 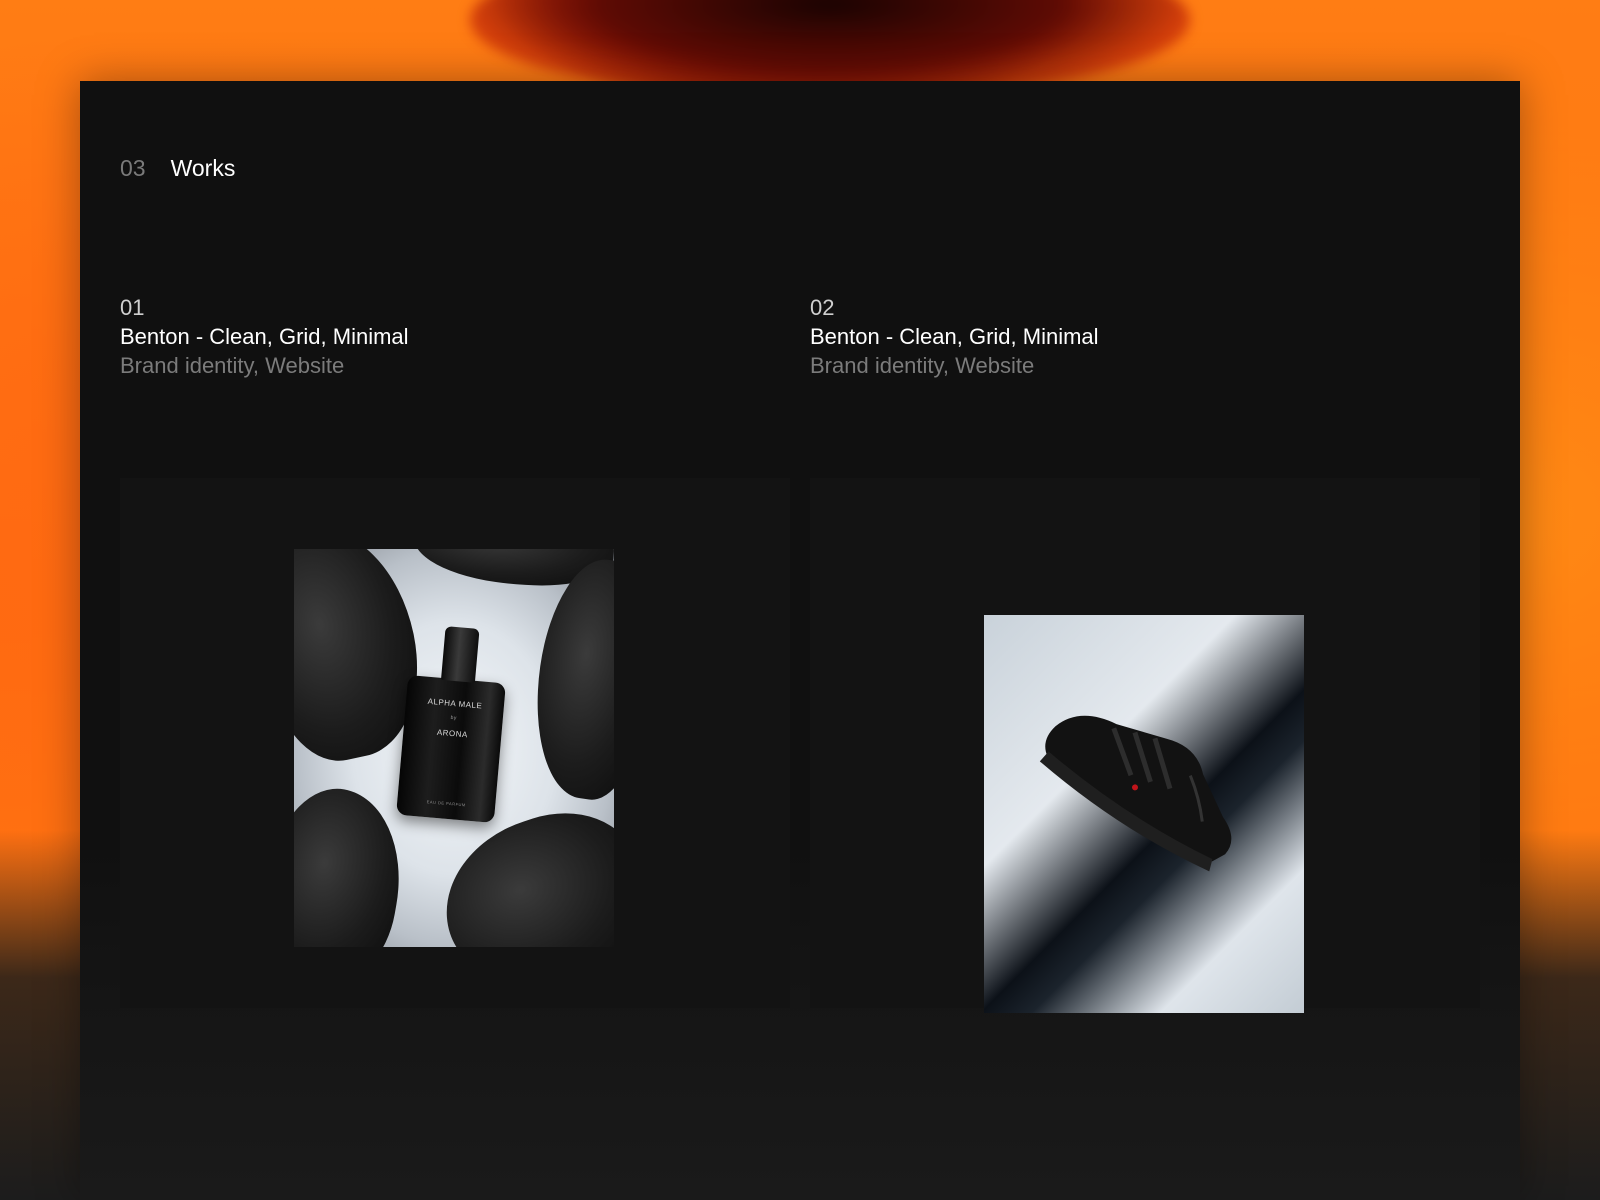 I want to click on sneaker-icon, so click(x=1135, y=793).